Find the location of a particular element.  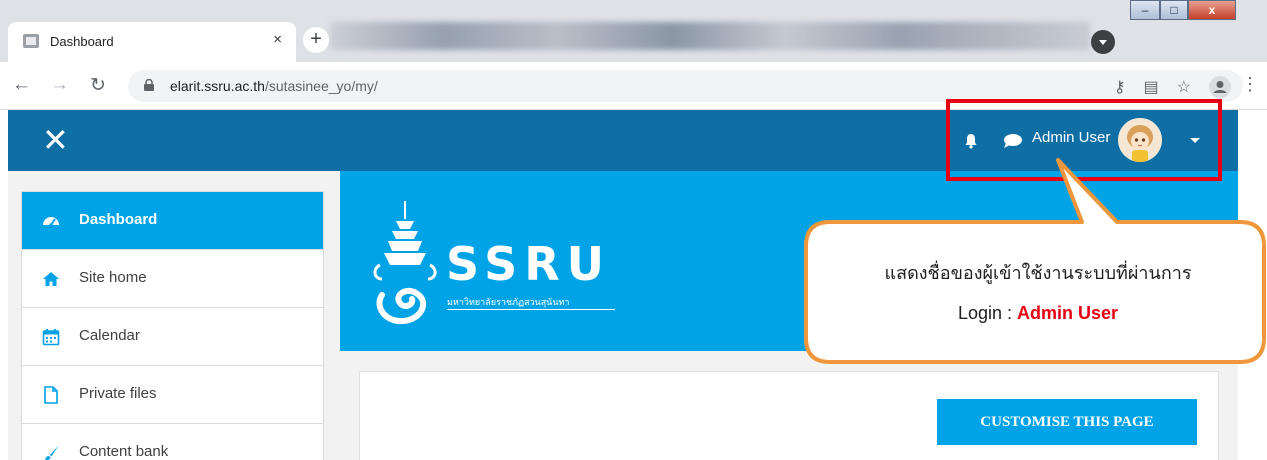

maximize-button: □ is located at coordinates (1174, 10).